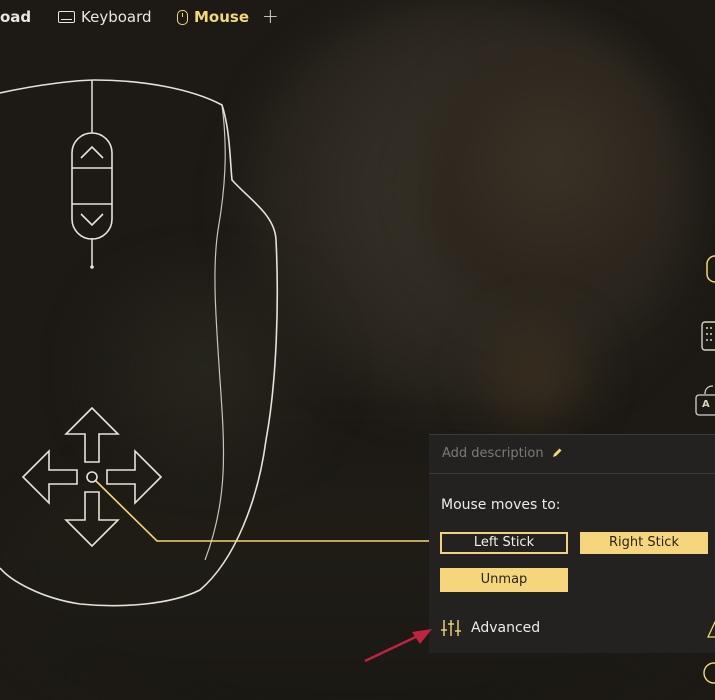 Image resolution: width=715 pixels, height=700 pixels. I want to click on edge-warning-icon, so click(711, 630).